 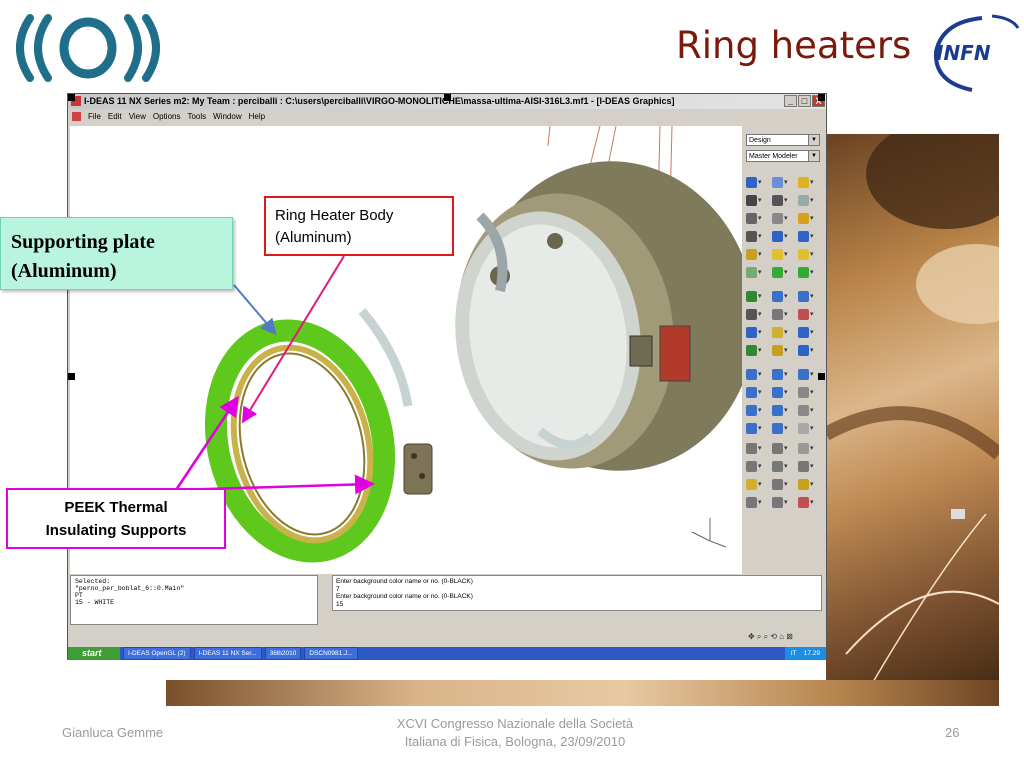 What do you see at coordinates (783, 156) in the screenshot?
I see `application-dropdown: Master Modeler ▼` at bounding box center [783, 156].